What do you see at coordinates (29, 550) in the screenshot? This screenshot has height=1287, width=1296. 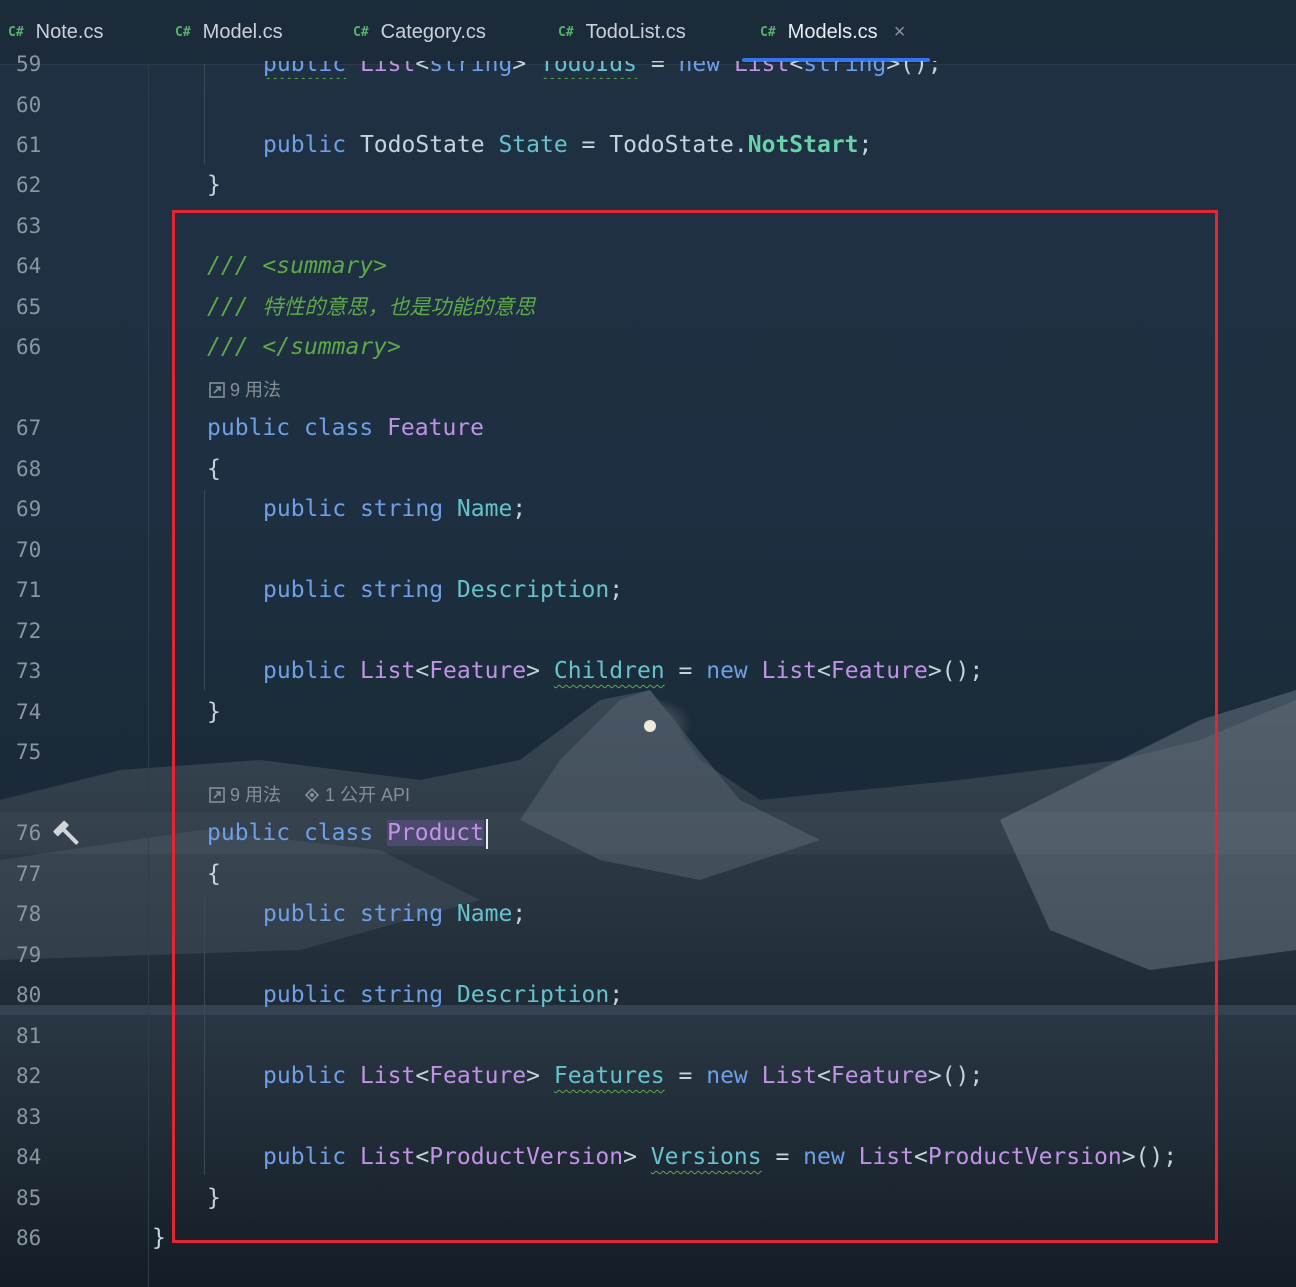 I see `line-number: 70` at bounding box center [29, 550].